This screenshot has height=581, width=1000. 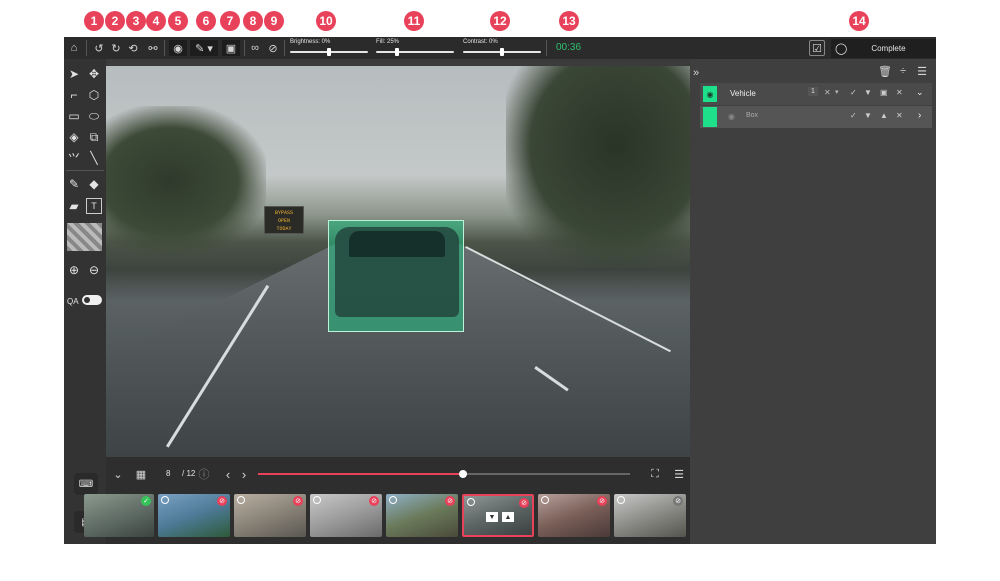 I want to click on approved-icon: ✓, so click(x=146, y=501).